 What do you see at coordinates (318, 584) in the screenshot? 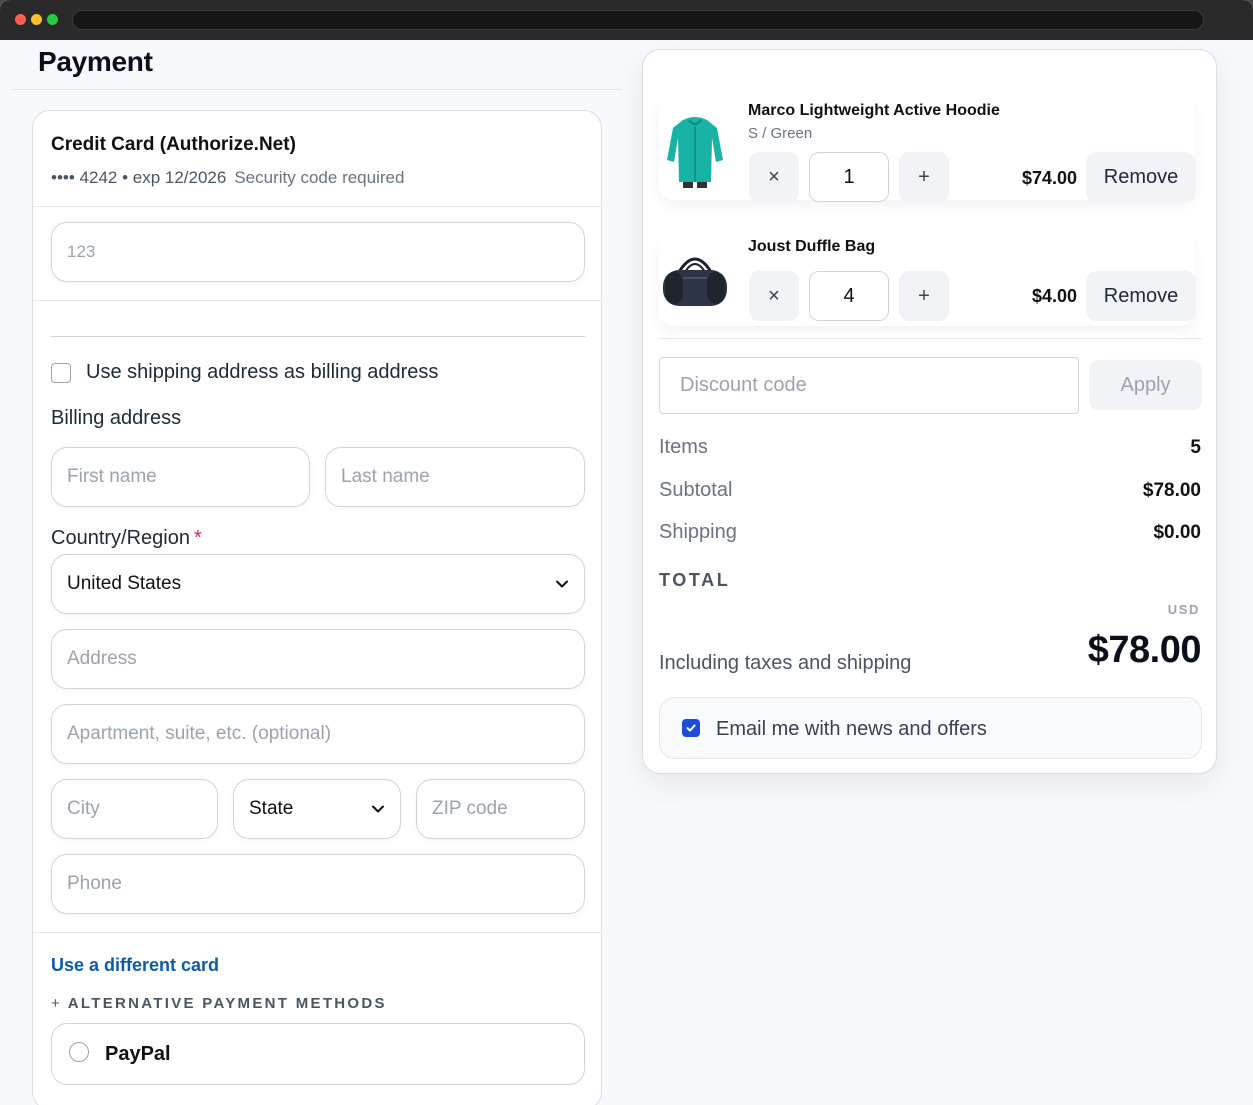
I see `country-select: United States` at bounding box center [318, 584].